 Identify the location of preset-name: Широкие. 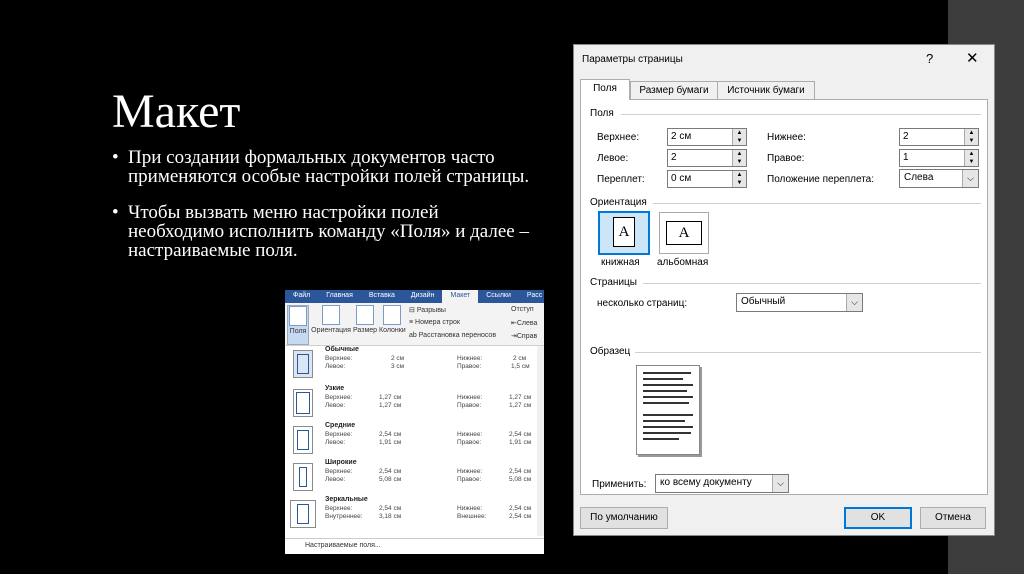
(341, 462).